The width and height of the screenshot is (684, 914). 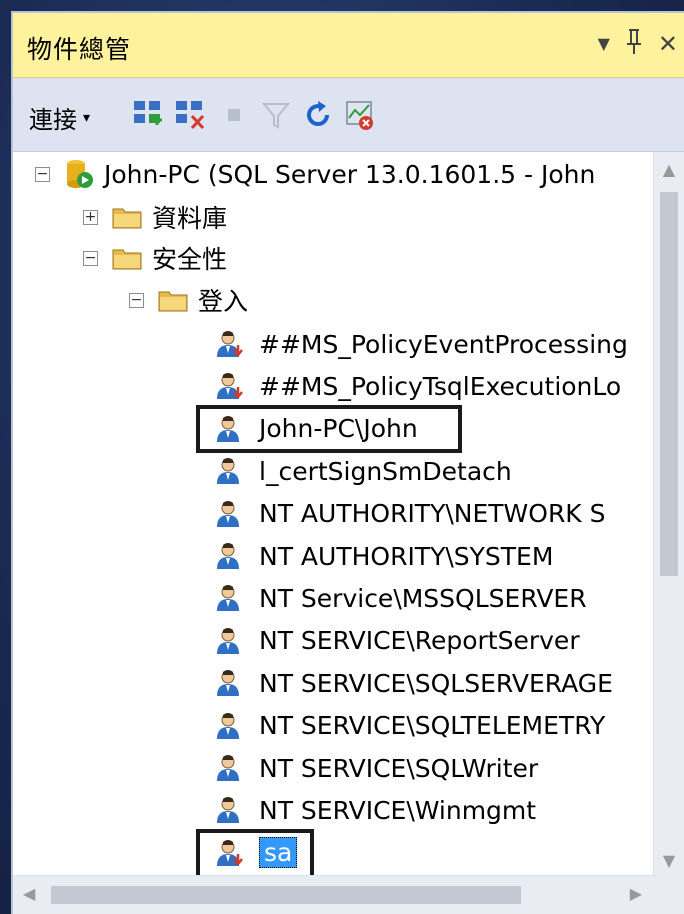 I want to click on expand-icon: +, so click(x=90, y=217).